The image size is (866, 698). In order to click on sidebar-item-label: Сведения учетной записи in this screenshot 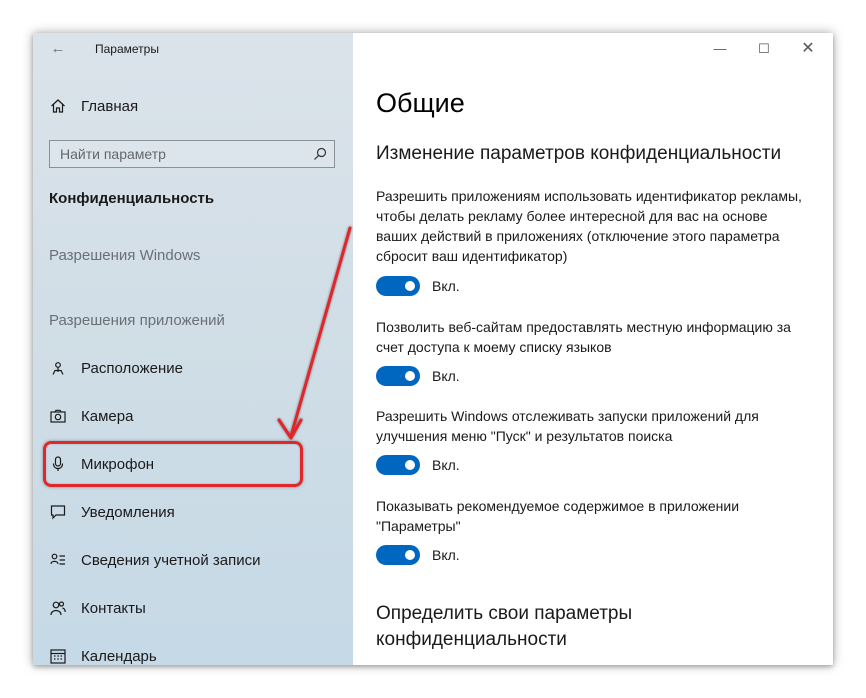, I will do `click(171, 560)`.